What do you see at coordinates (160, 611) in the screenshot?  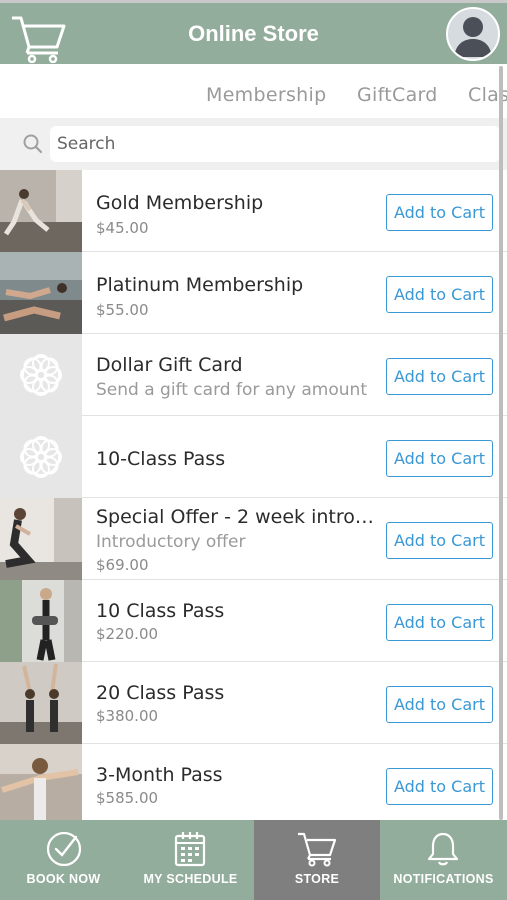 I see `product-name: 10 Class Pass` at bounding box center [160, 611].